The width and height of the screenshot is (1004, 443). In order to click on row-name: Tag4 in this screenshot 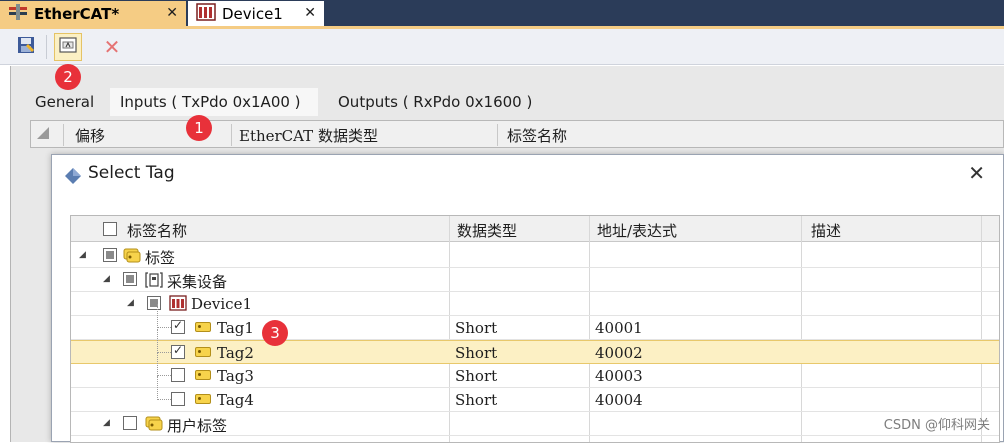, I will do `click(235, 400)`.